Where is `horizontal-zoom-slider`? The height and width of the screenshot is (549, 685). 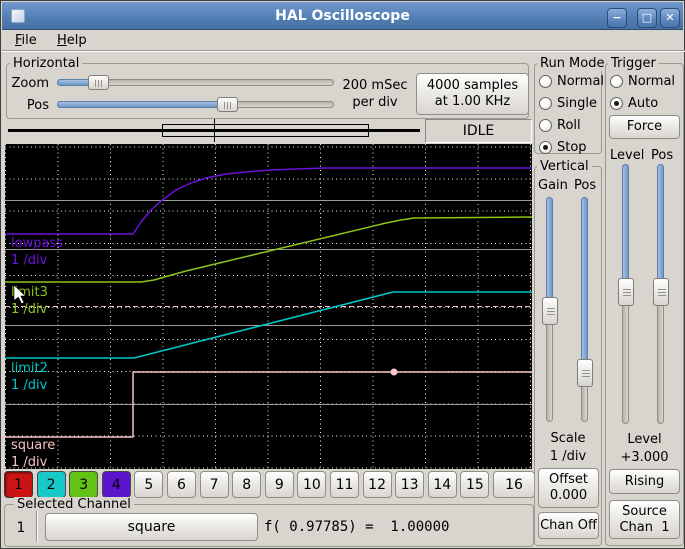 horizontal-zoom-slider is located at coordinates (195, 83).